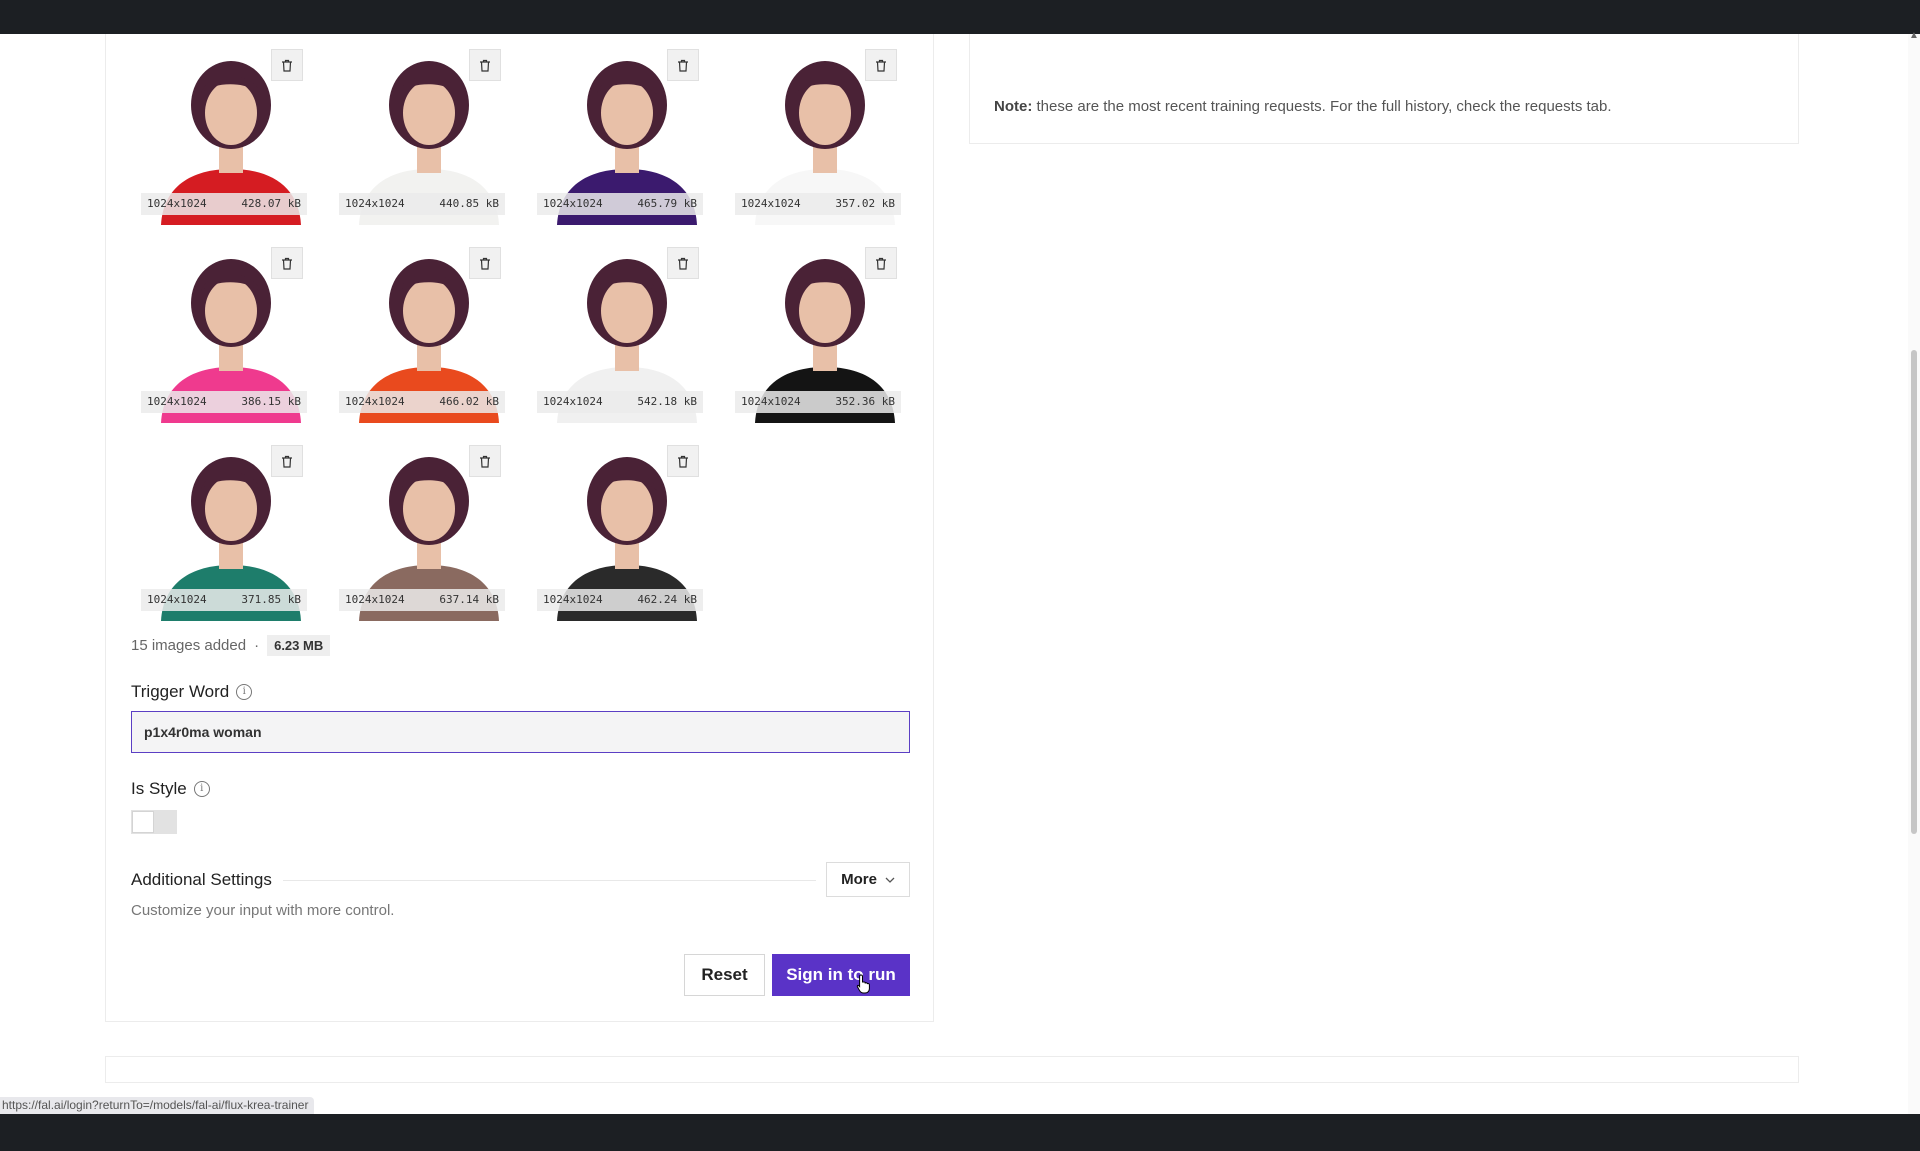 The width and height of the screenshot is (1920, 1151). I want to click on image-meta-bar: 1024x1024 542.18 kB, so click(620, 402).